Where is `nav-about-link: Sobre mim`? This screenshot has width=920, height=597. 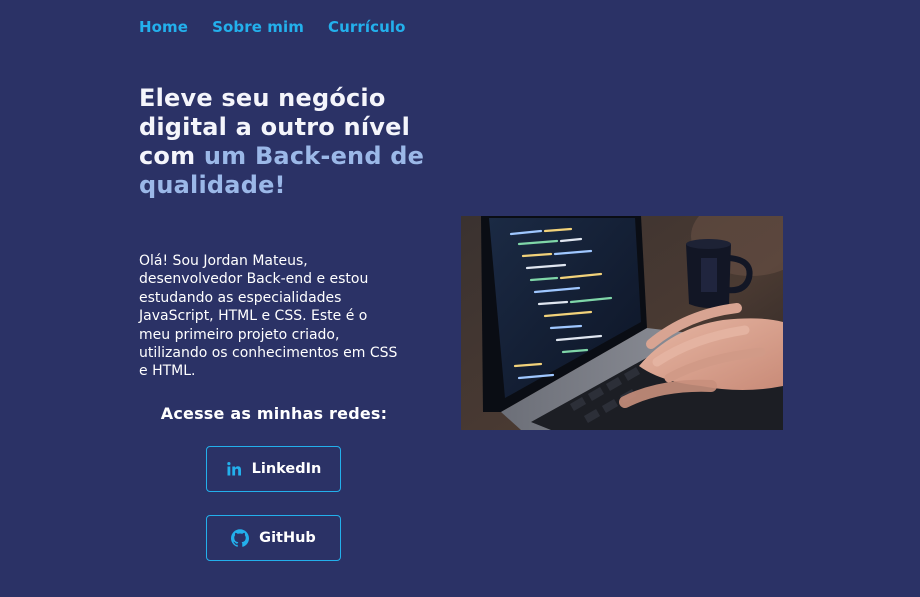 nav-about-link: Sobre mim is located at coordinates (258, 27).